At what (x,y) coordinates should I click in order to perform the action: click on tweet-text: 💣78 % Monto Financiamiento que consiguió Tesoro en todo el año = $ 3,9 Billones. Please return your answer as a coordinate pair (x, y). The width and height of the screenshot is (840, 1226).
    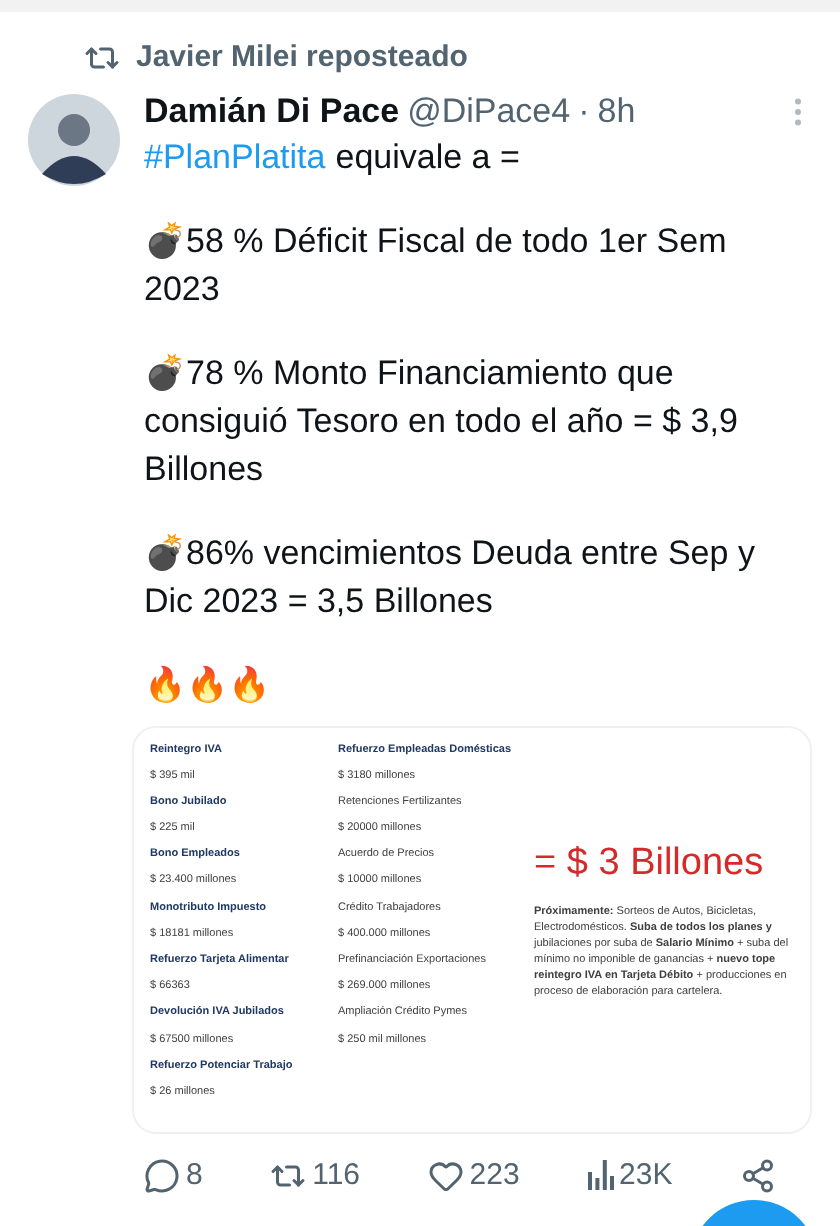
    Looking at the image, I should click on (442, 421).